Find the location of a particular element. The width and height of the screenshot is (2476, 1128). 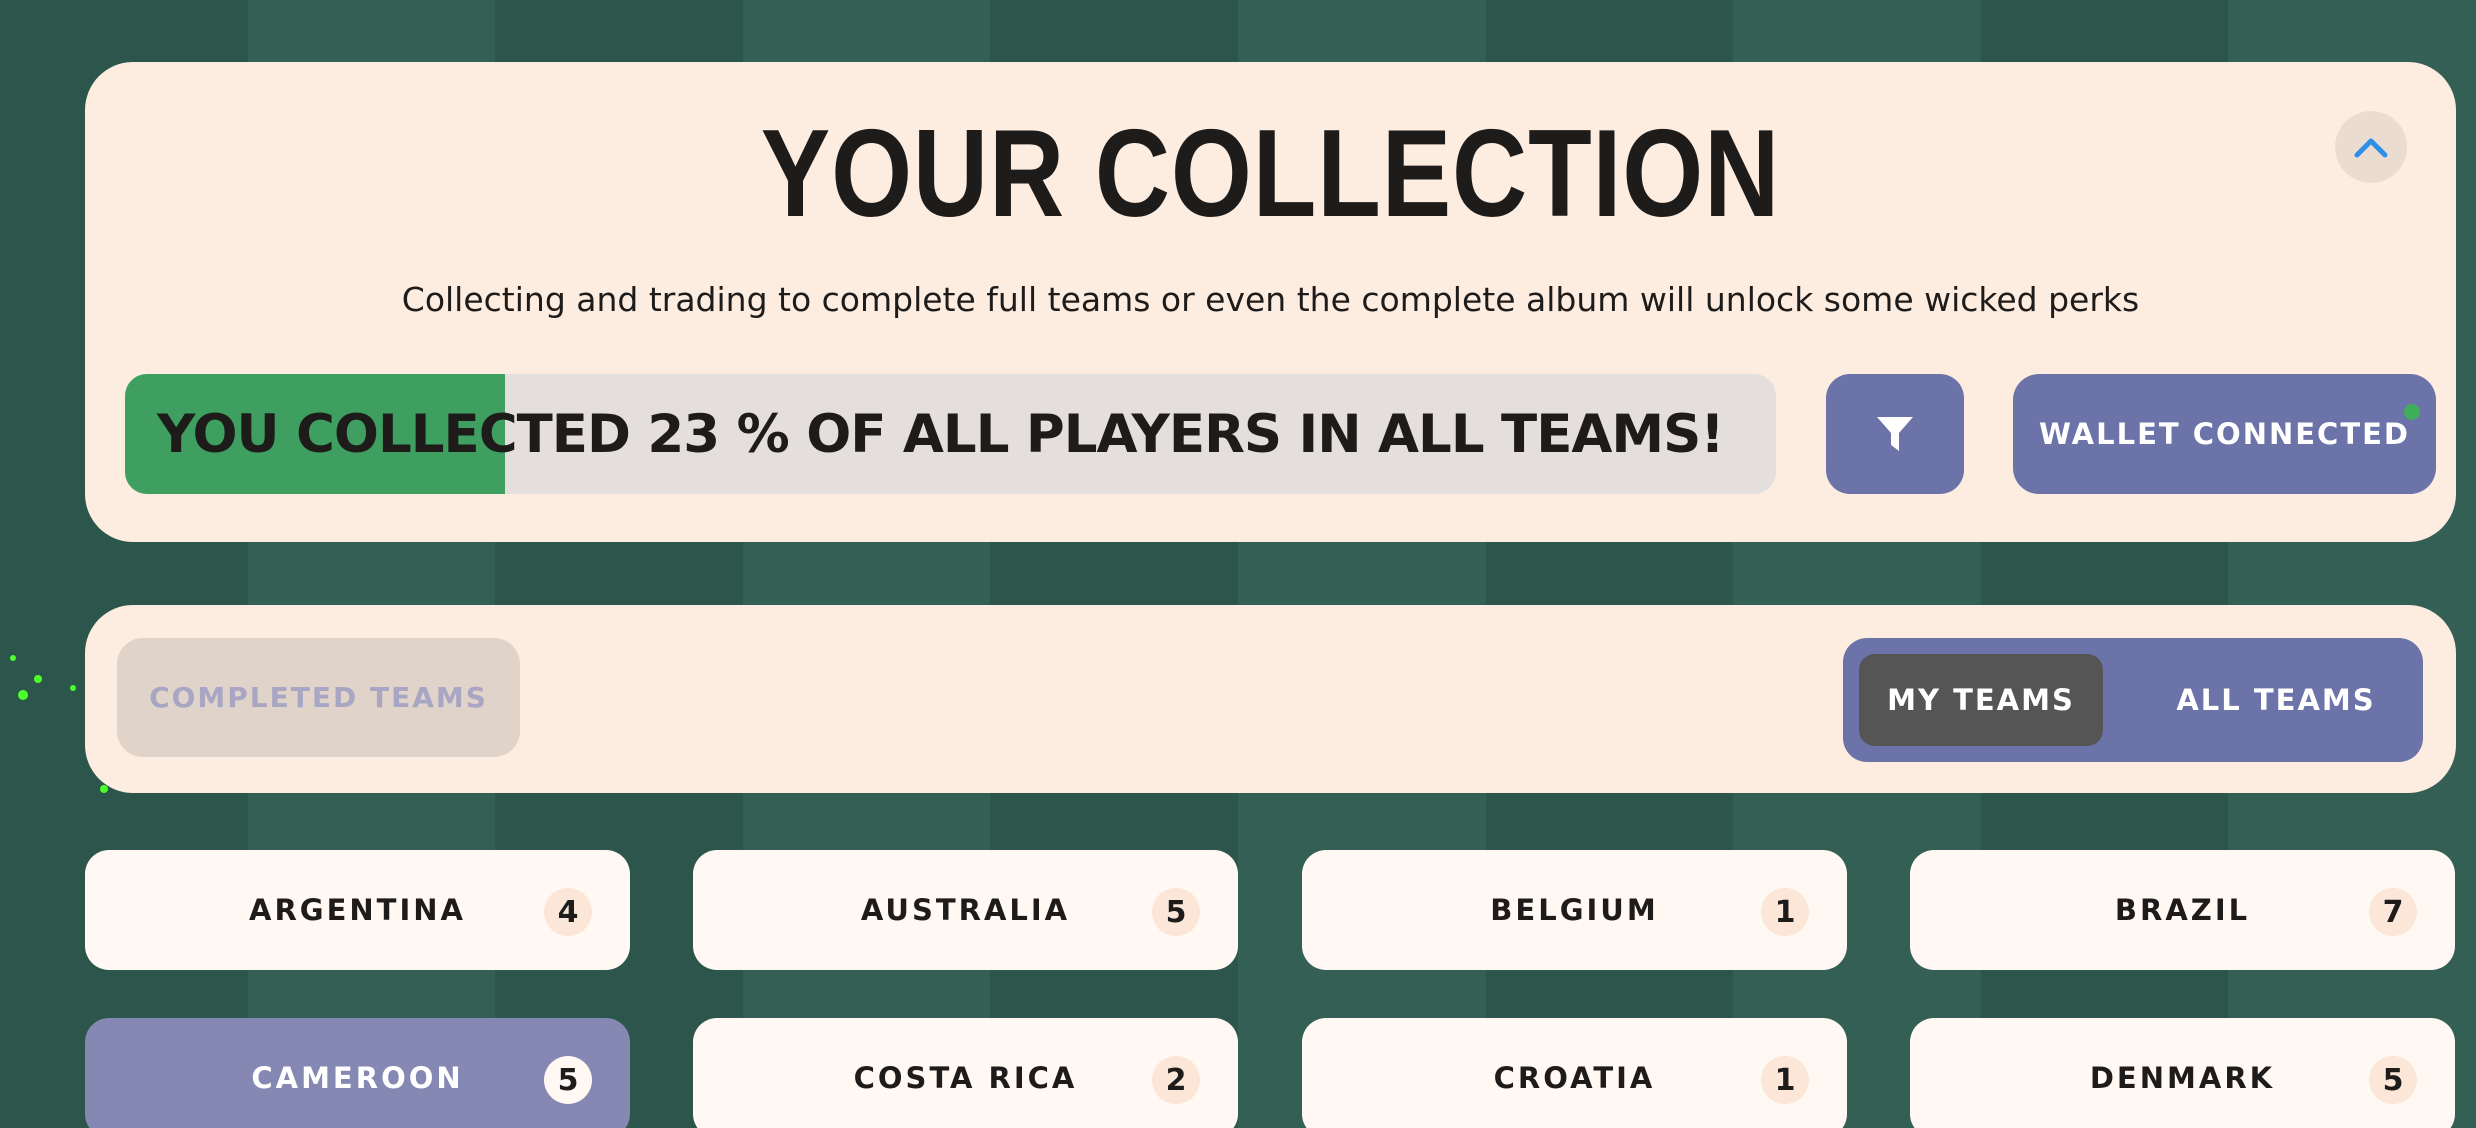

tab-all-teams: ALL TEAMS is located at coordinates (2276, 700).